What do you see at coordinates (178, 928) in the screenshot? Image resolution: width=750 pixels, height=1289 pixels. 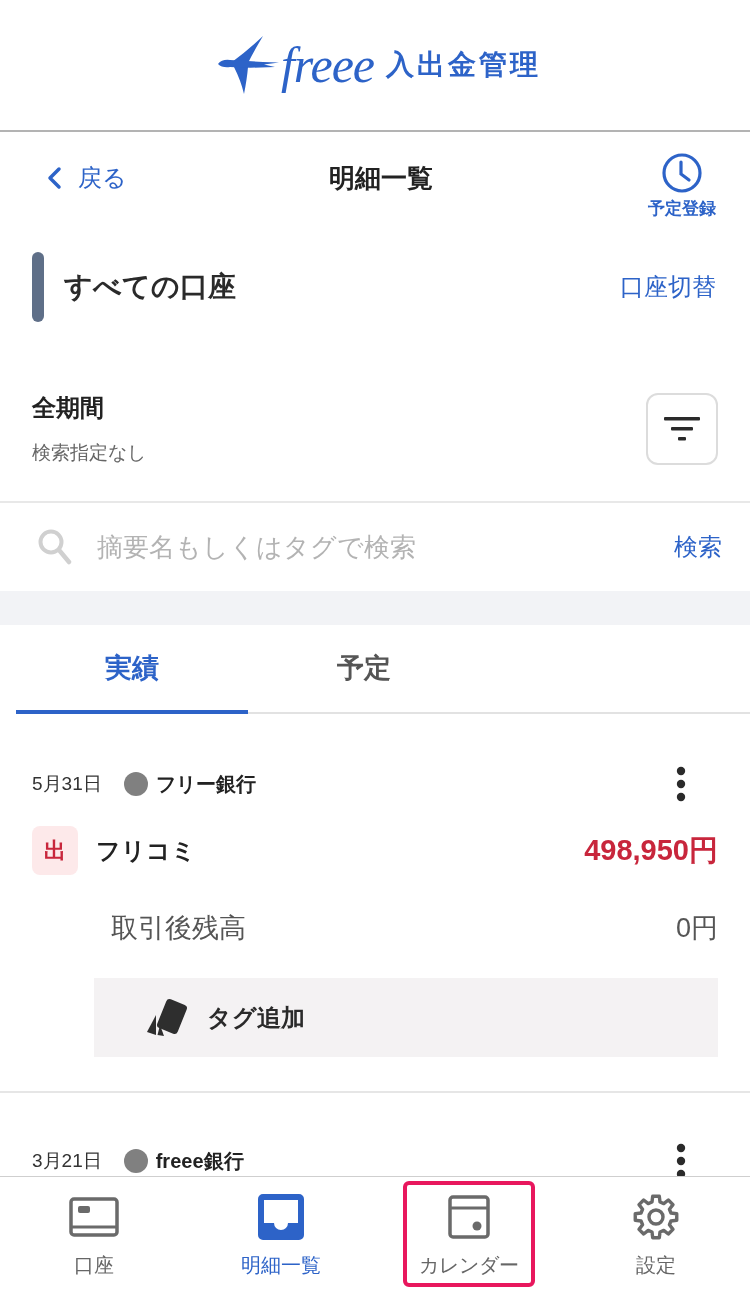 I see `balance-label: 取引後残高` at bounding box center [178, 928].